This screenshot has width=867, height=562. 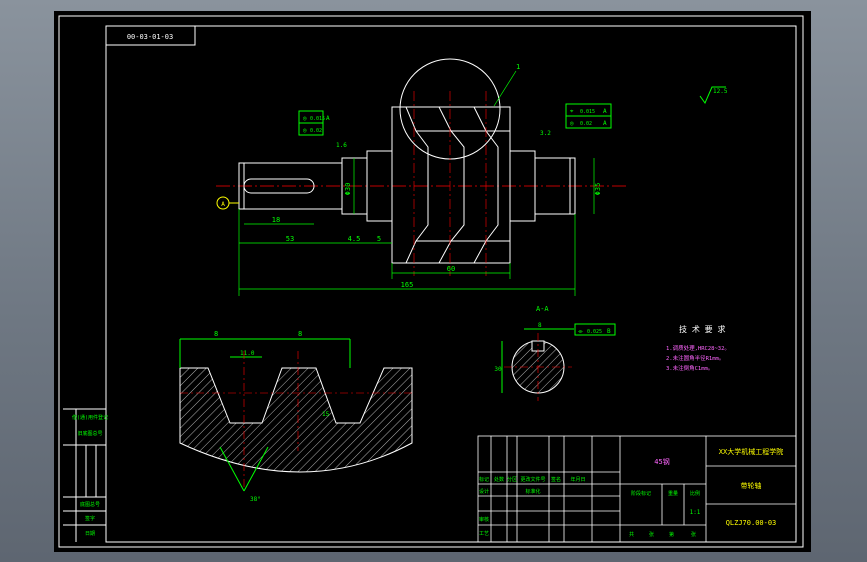 What do you see at coordinates (532, 479) in the screenshot?
I see `header-3: 更改文件号` at bounding box center [532, 479].